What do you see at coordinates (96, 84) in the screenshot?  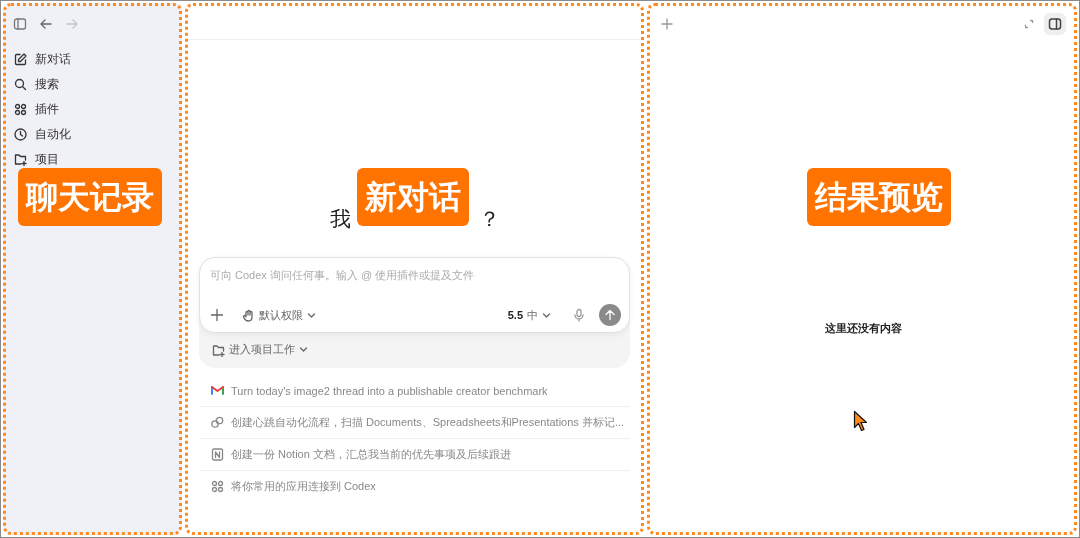 I see `sidebar-item: 搜索` at bounding box center [96, 84].